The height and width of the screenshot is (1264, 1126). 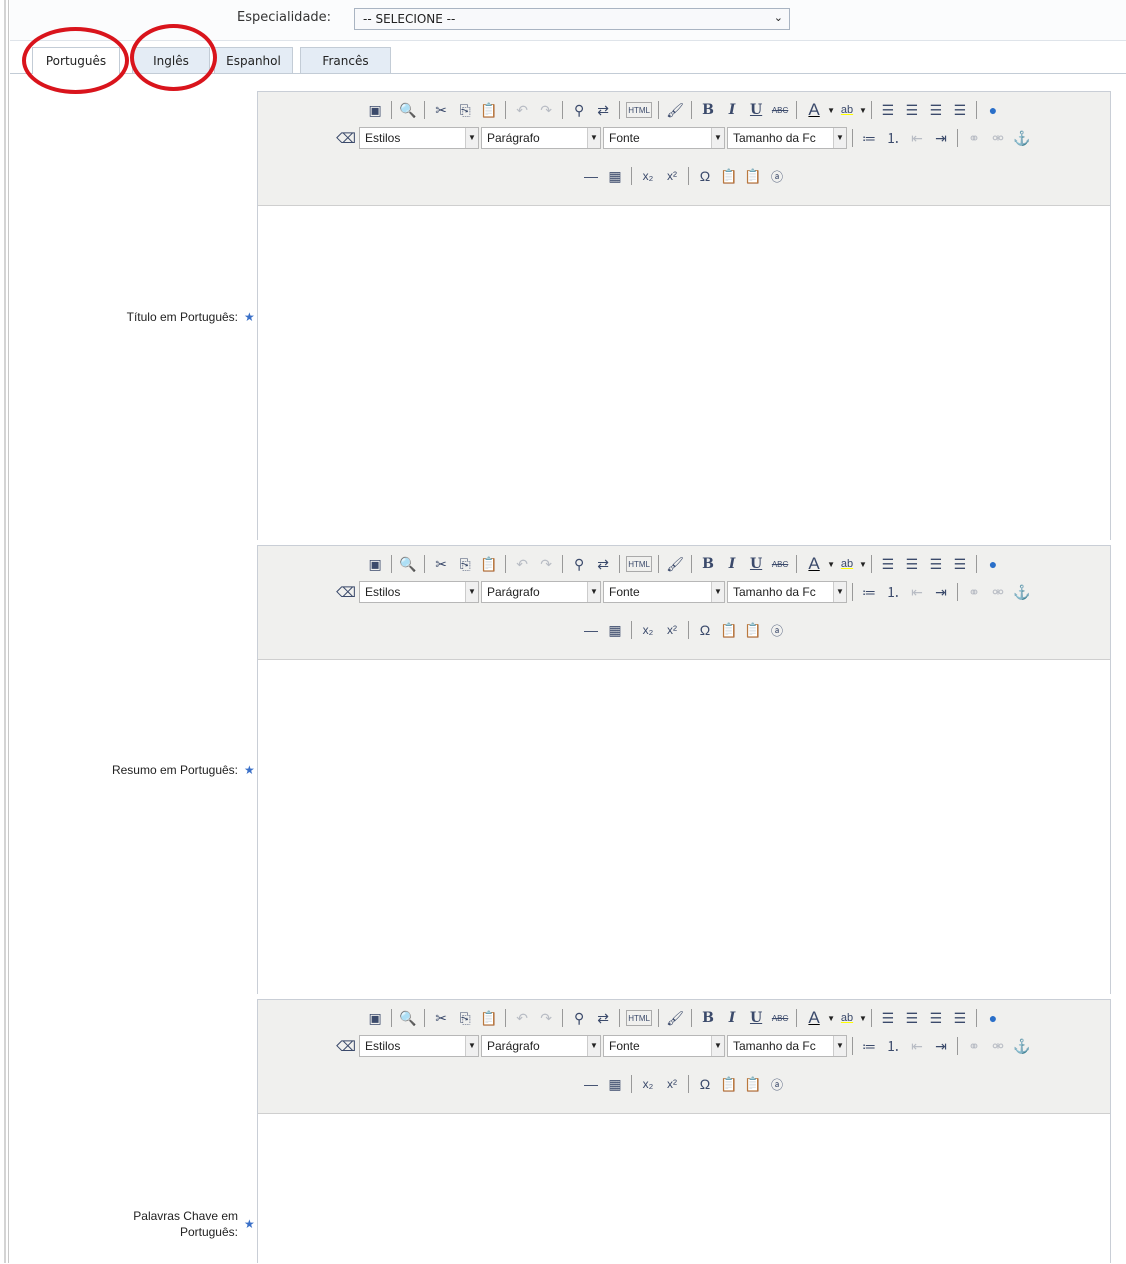 What do you see at coordinates (1022, 138) in the screenshot?
I see `anchor-icon: ⚓` at bounding box center [1022, 138].